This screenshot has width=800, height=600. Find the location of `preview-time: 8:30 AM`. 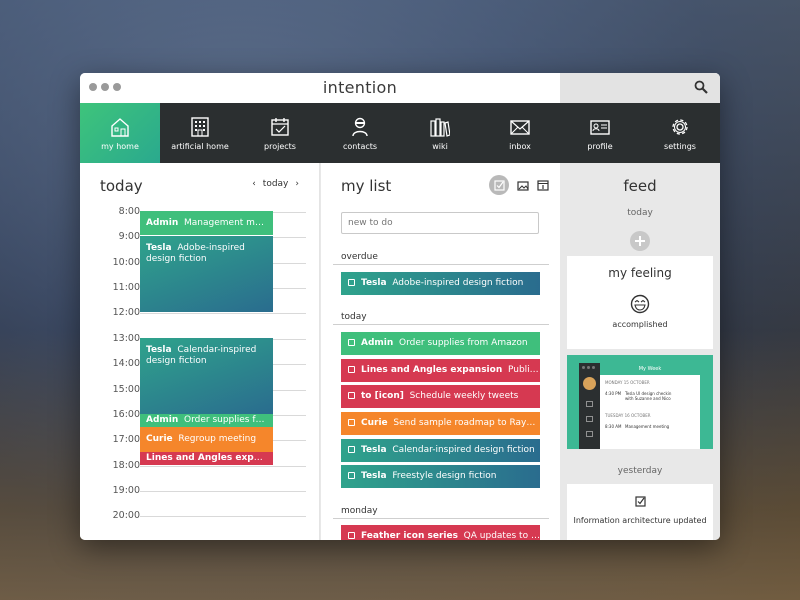

preview-time: 8:30 AM is located at coordinates (613, 426).